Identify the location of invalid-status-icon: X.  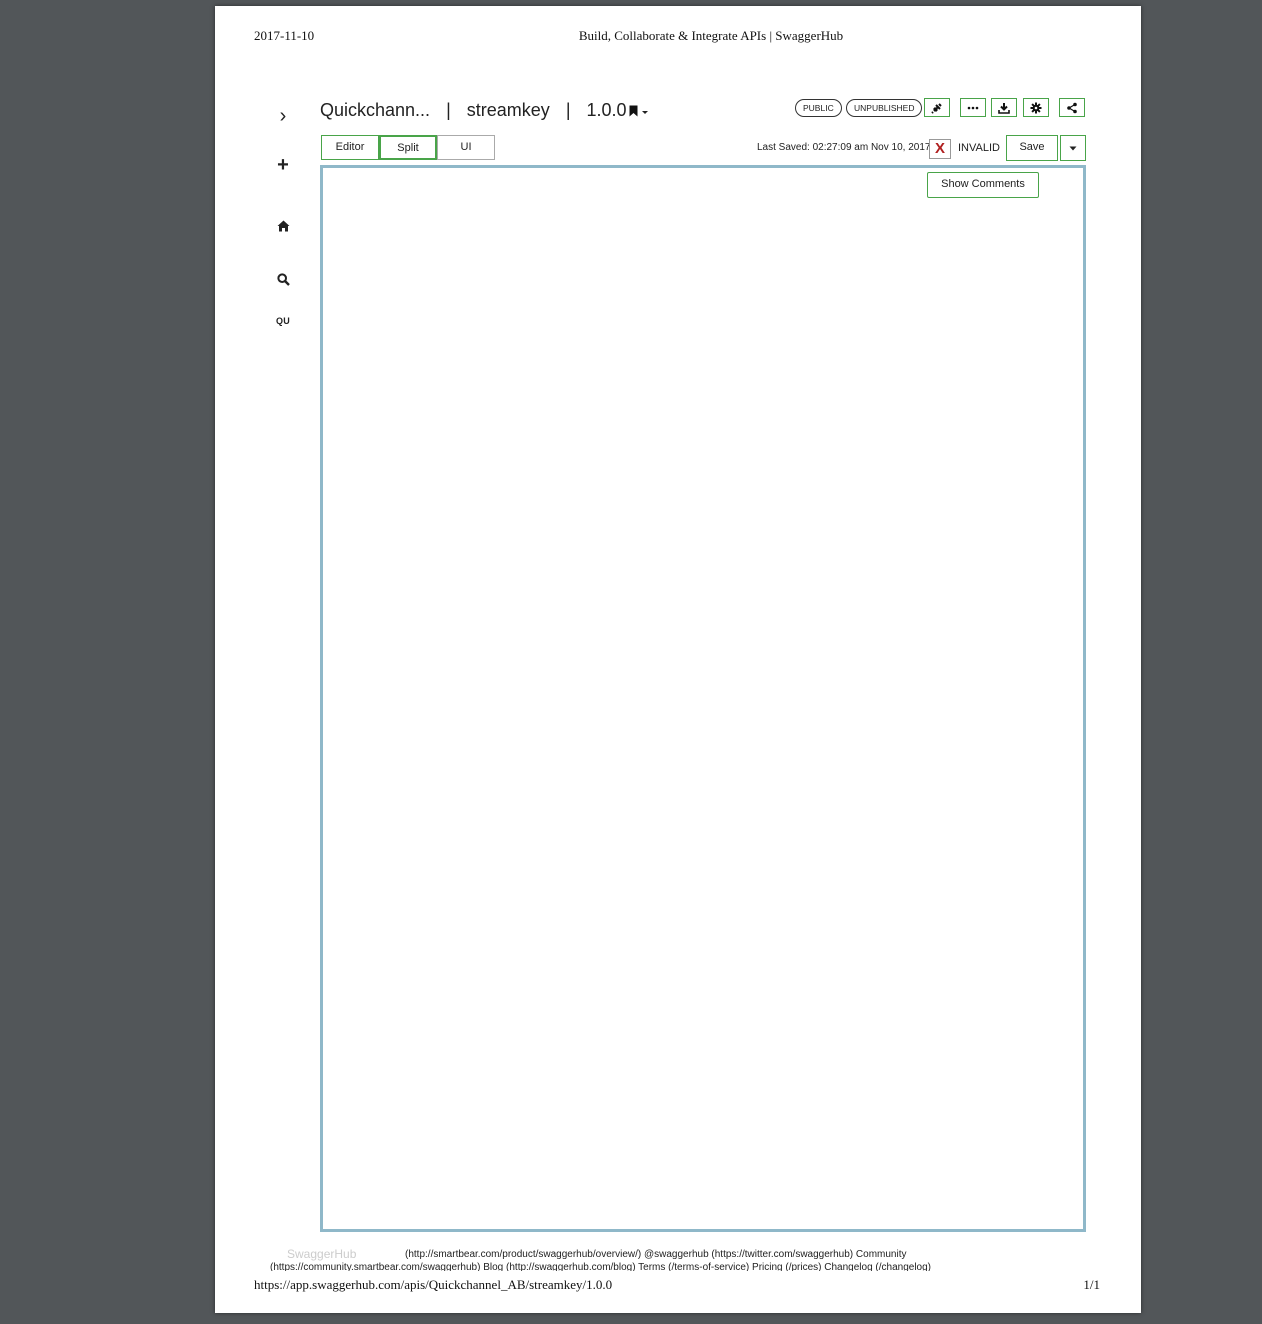
(940, 149).